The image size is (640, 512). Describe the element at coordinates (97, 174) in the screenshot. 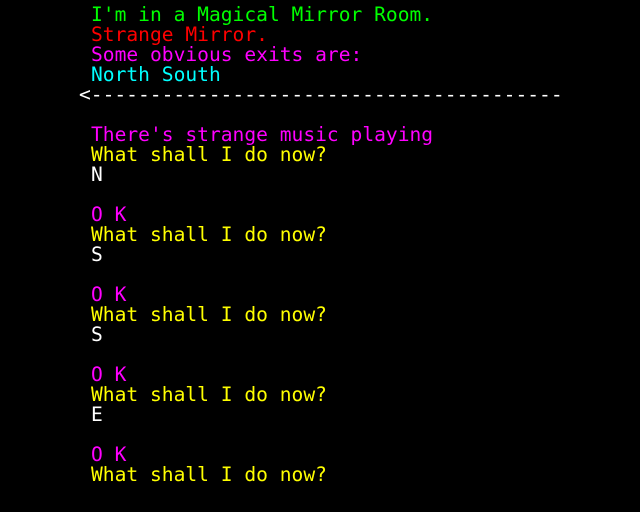

I see `player-command: N` at that location.